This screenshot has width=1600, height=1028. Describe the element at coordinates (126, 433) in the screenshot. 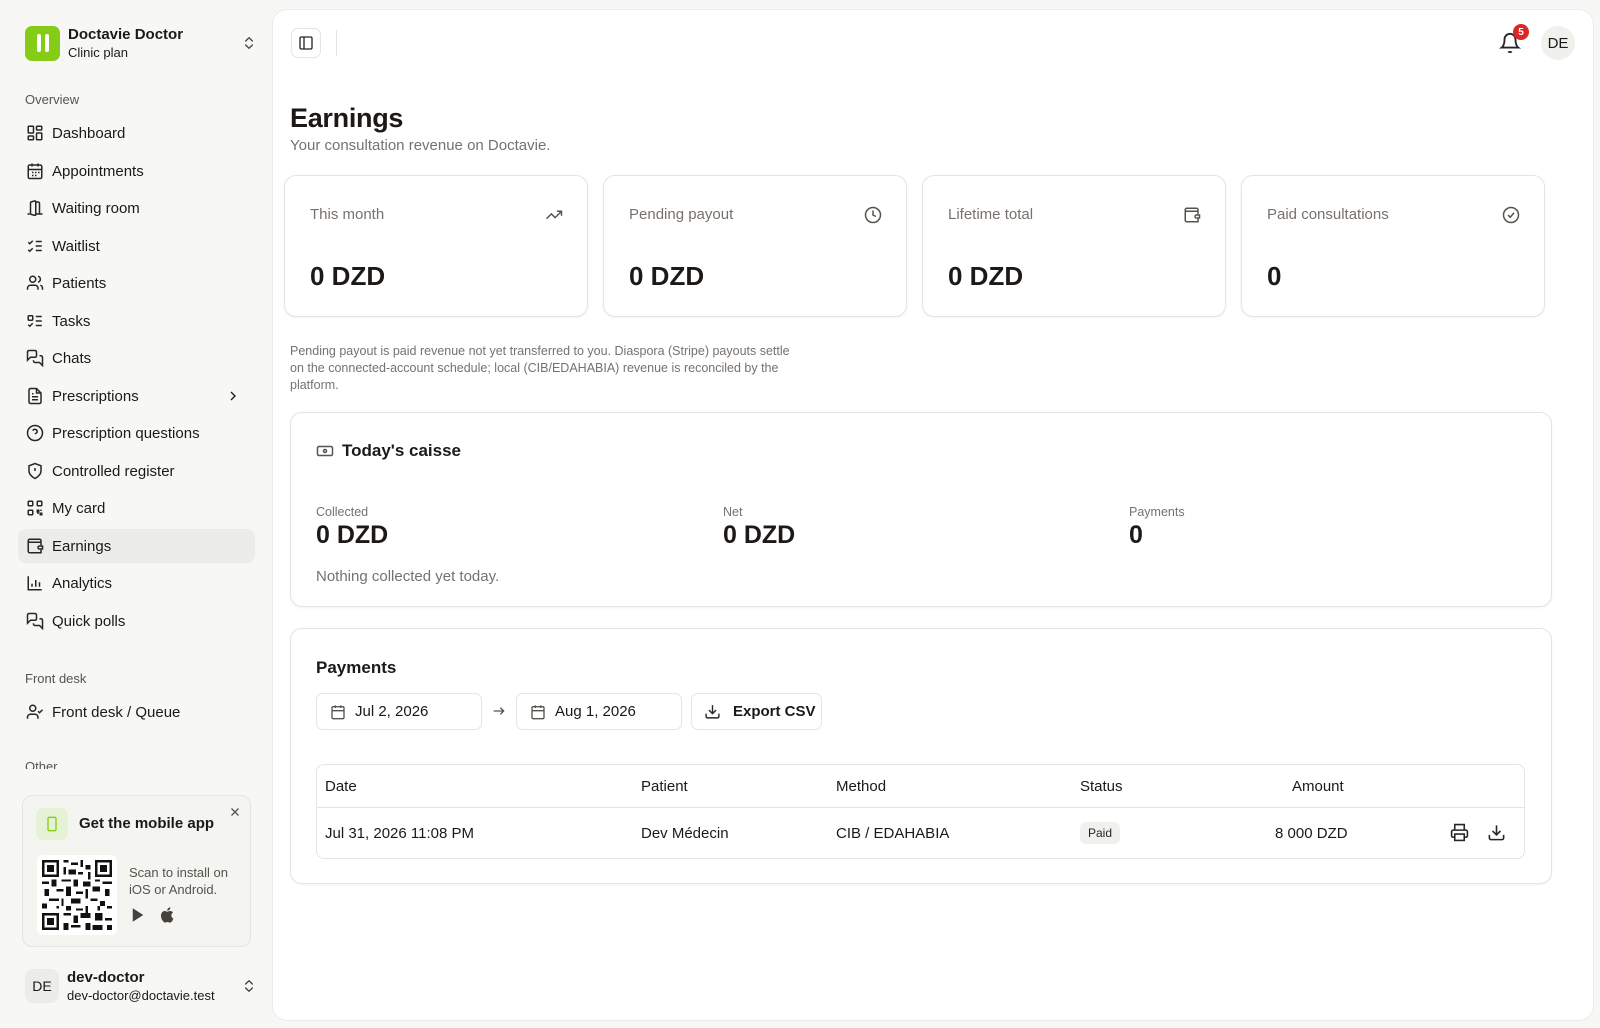

I see `sidebar-item-label: Prescription questions` at that location.